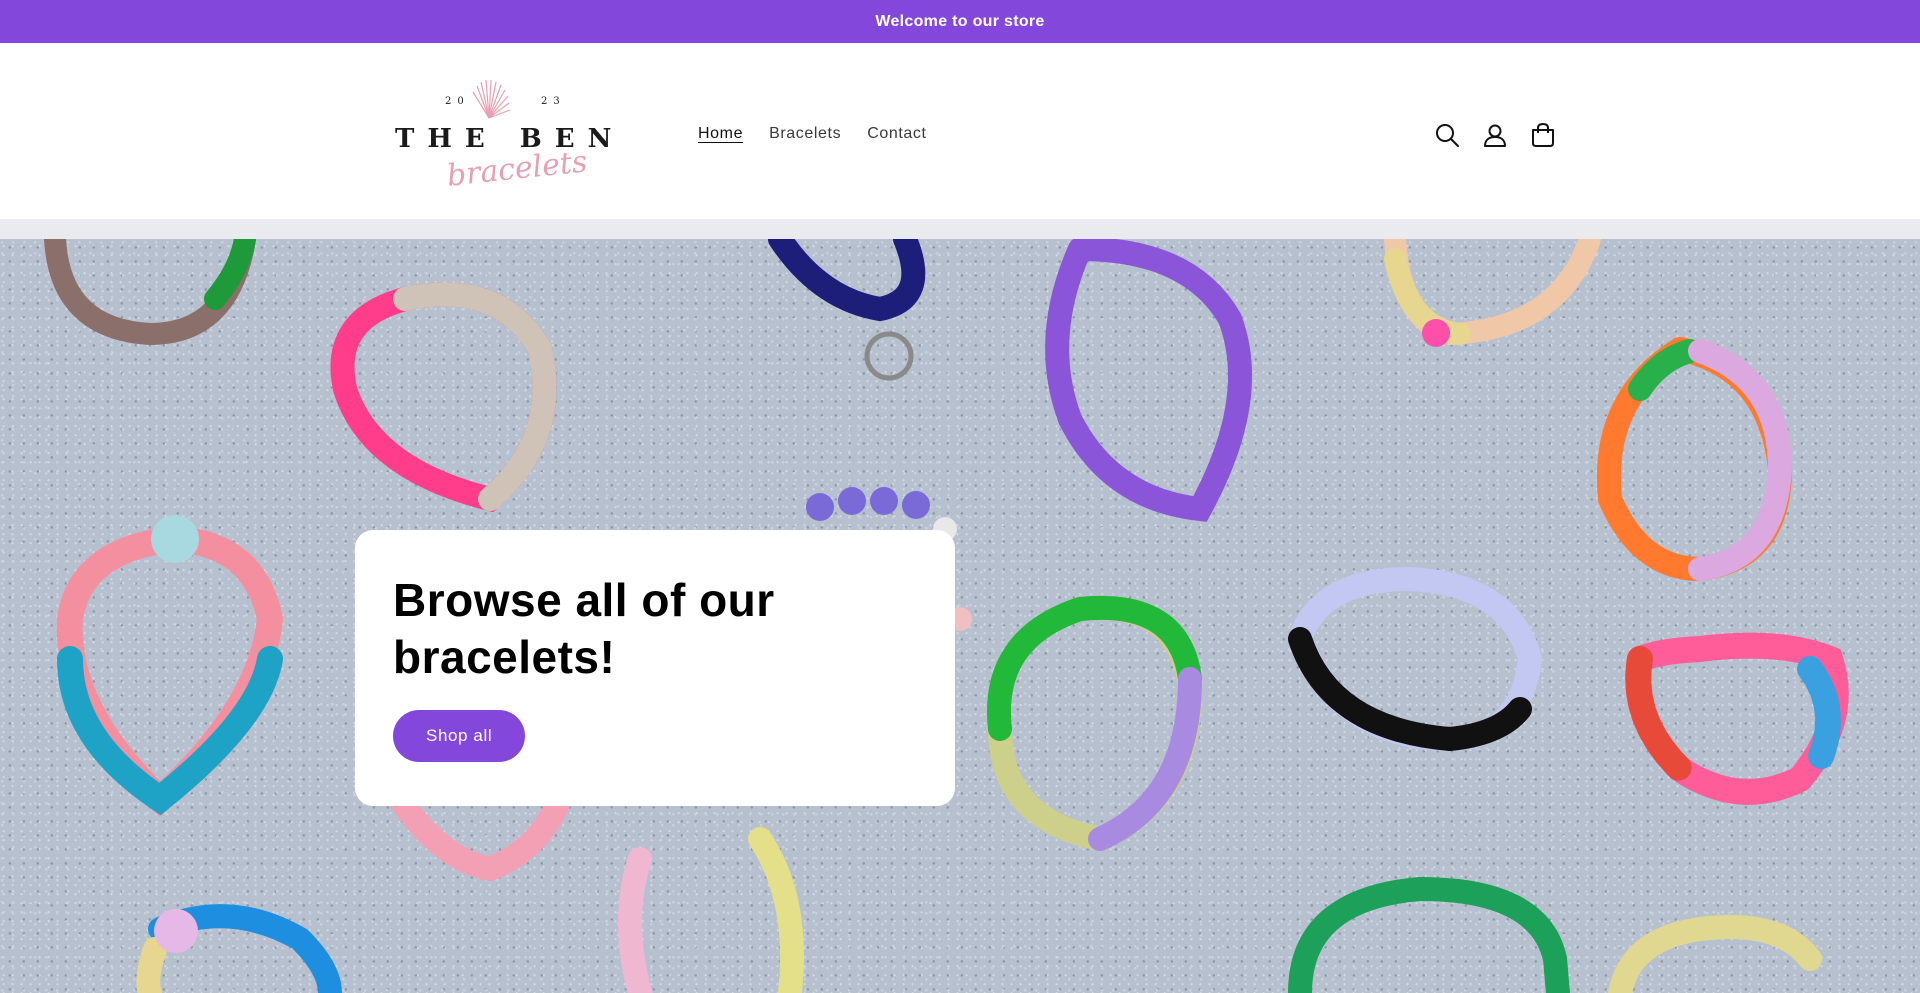 Image resolution: width=1920 pixels, height=993 pixels. I want to click on hero-card: Browse all of our bracelets! Shop all, so click(655, 668).